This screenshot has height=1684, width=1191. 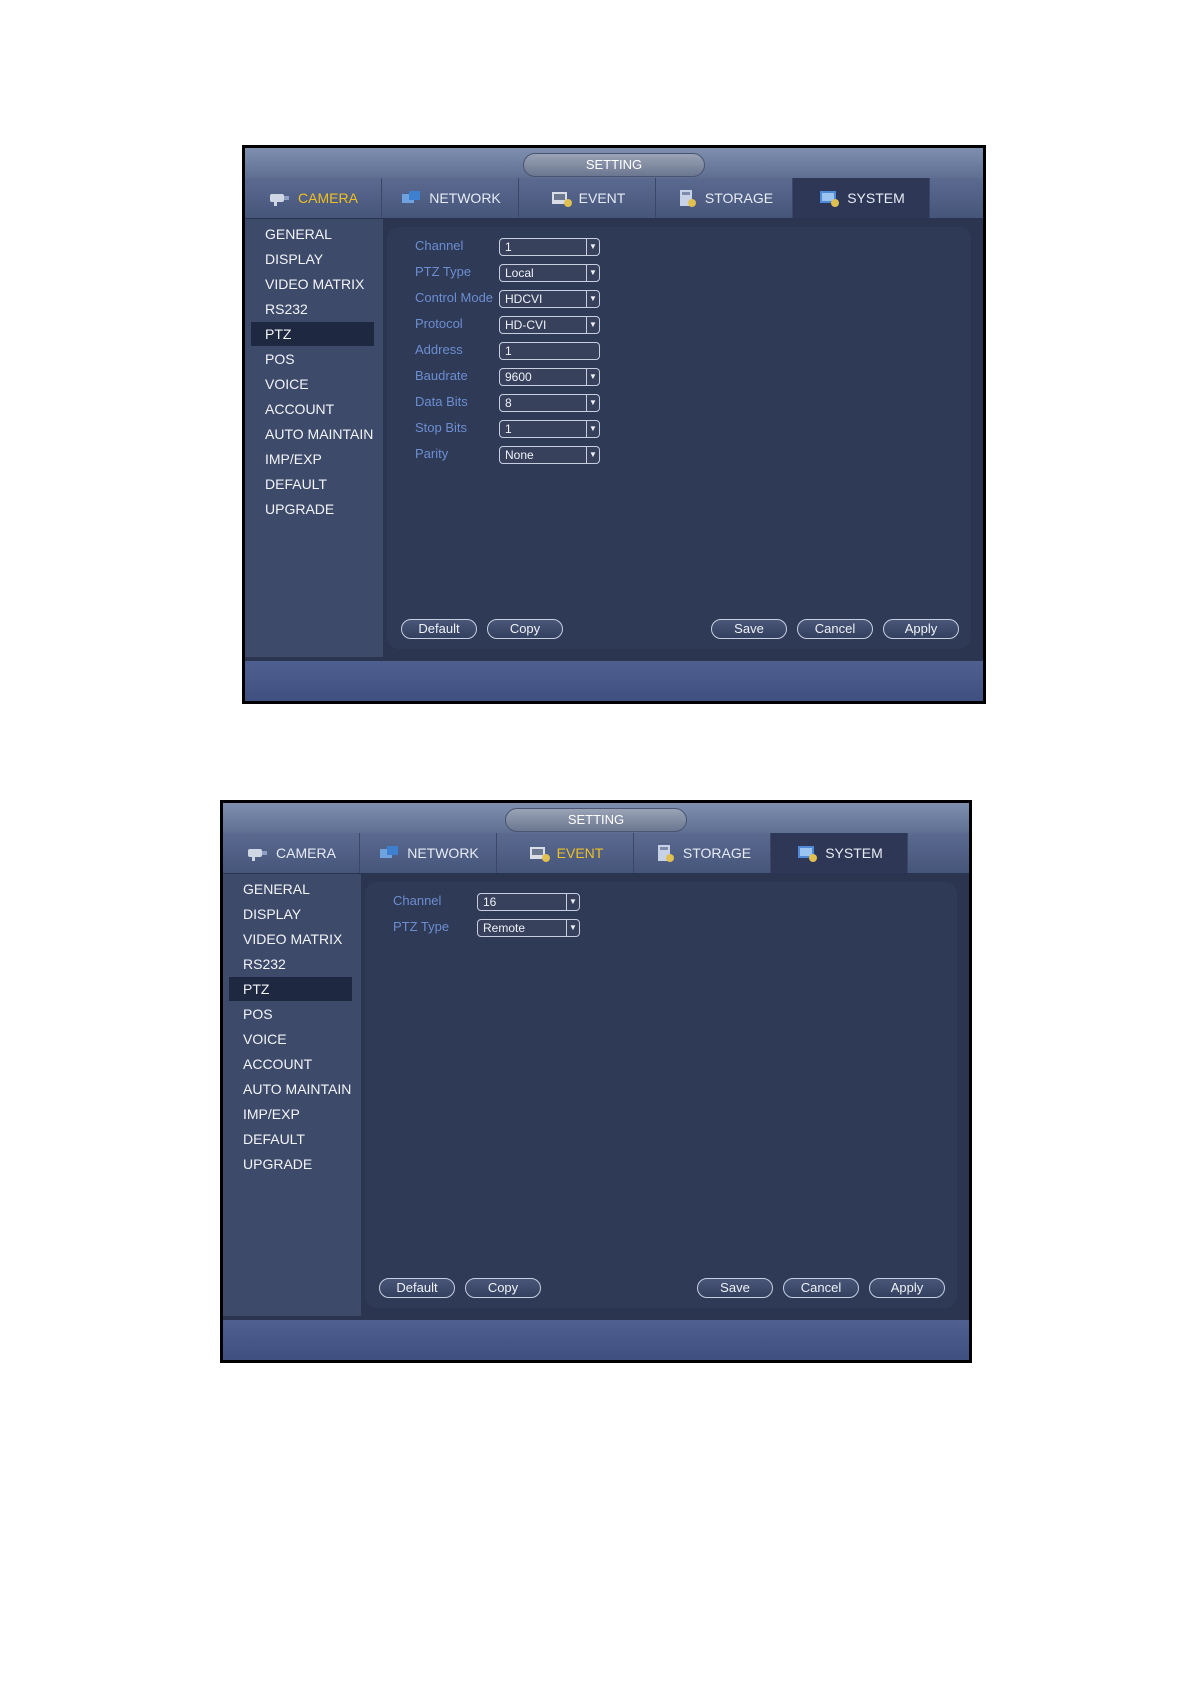 I want to click on parity-value: None, so click(x=519, y=455).